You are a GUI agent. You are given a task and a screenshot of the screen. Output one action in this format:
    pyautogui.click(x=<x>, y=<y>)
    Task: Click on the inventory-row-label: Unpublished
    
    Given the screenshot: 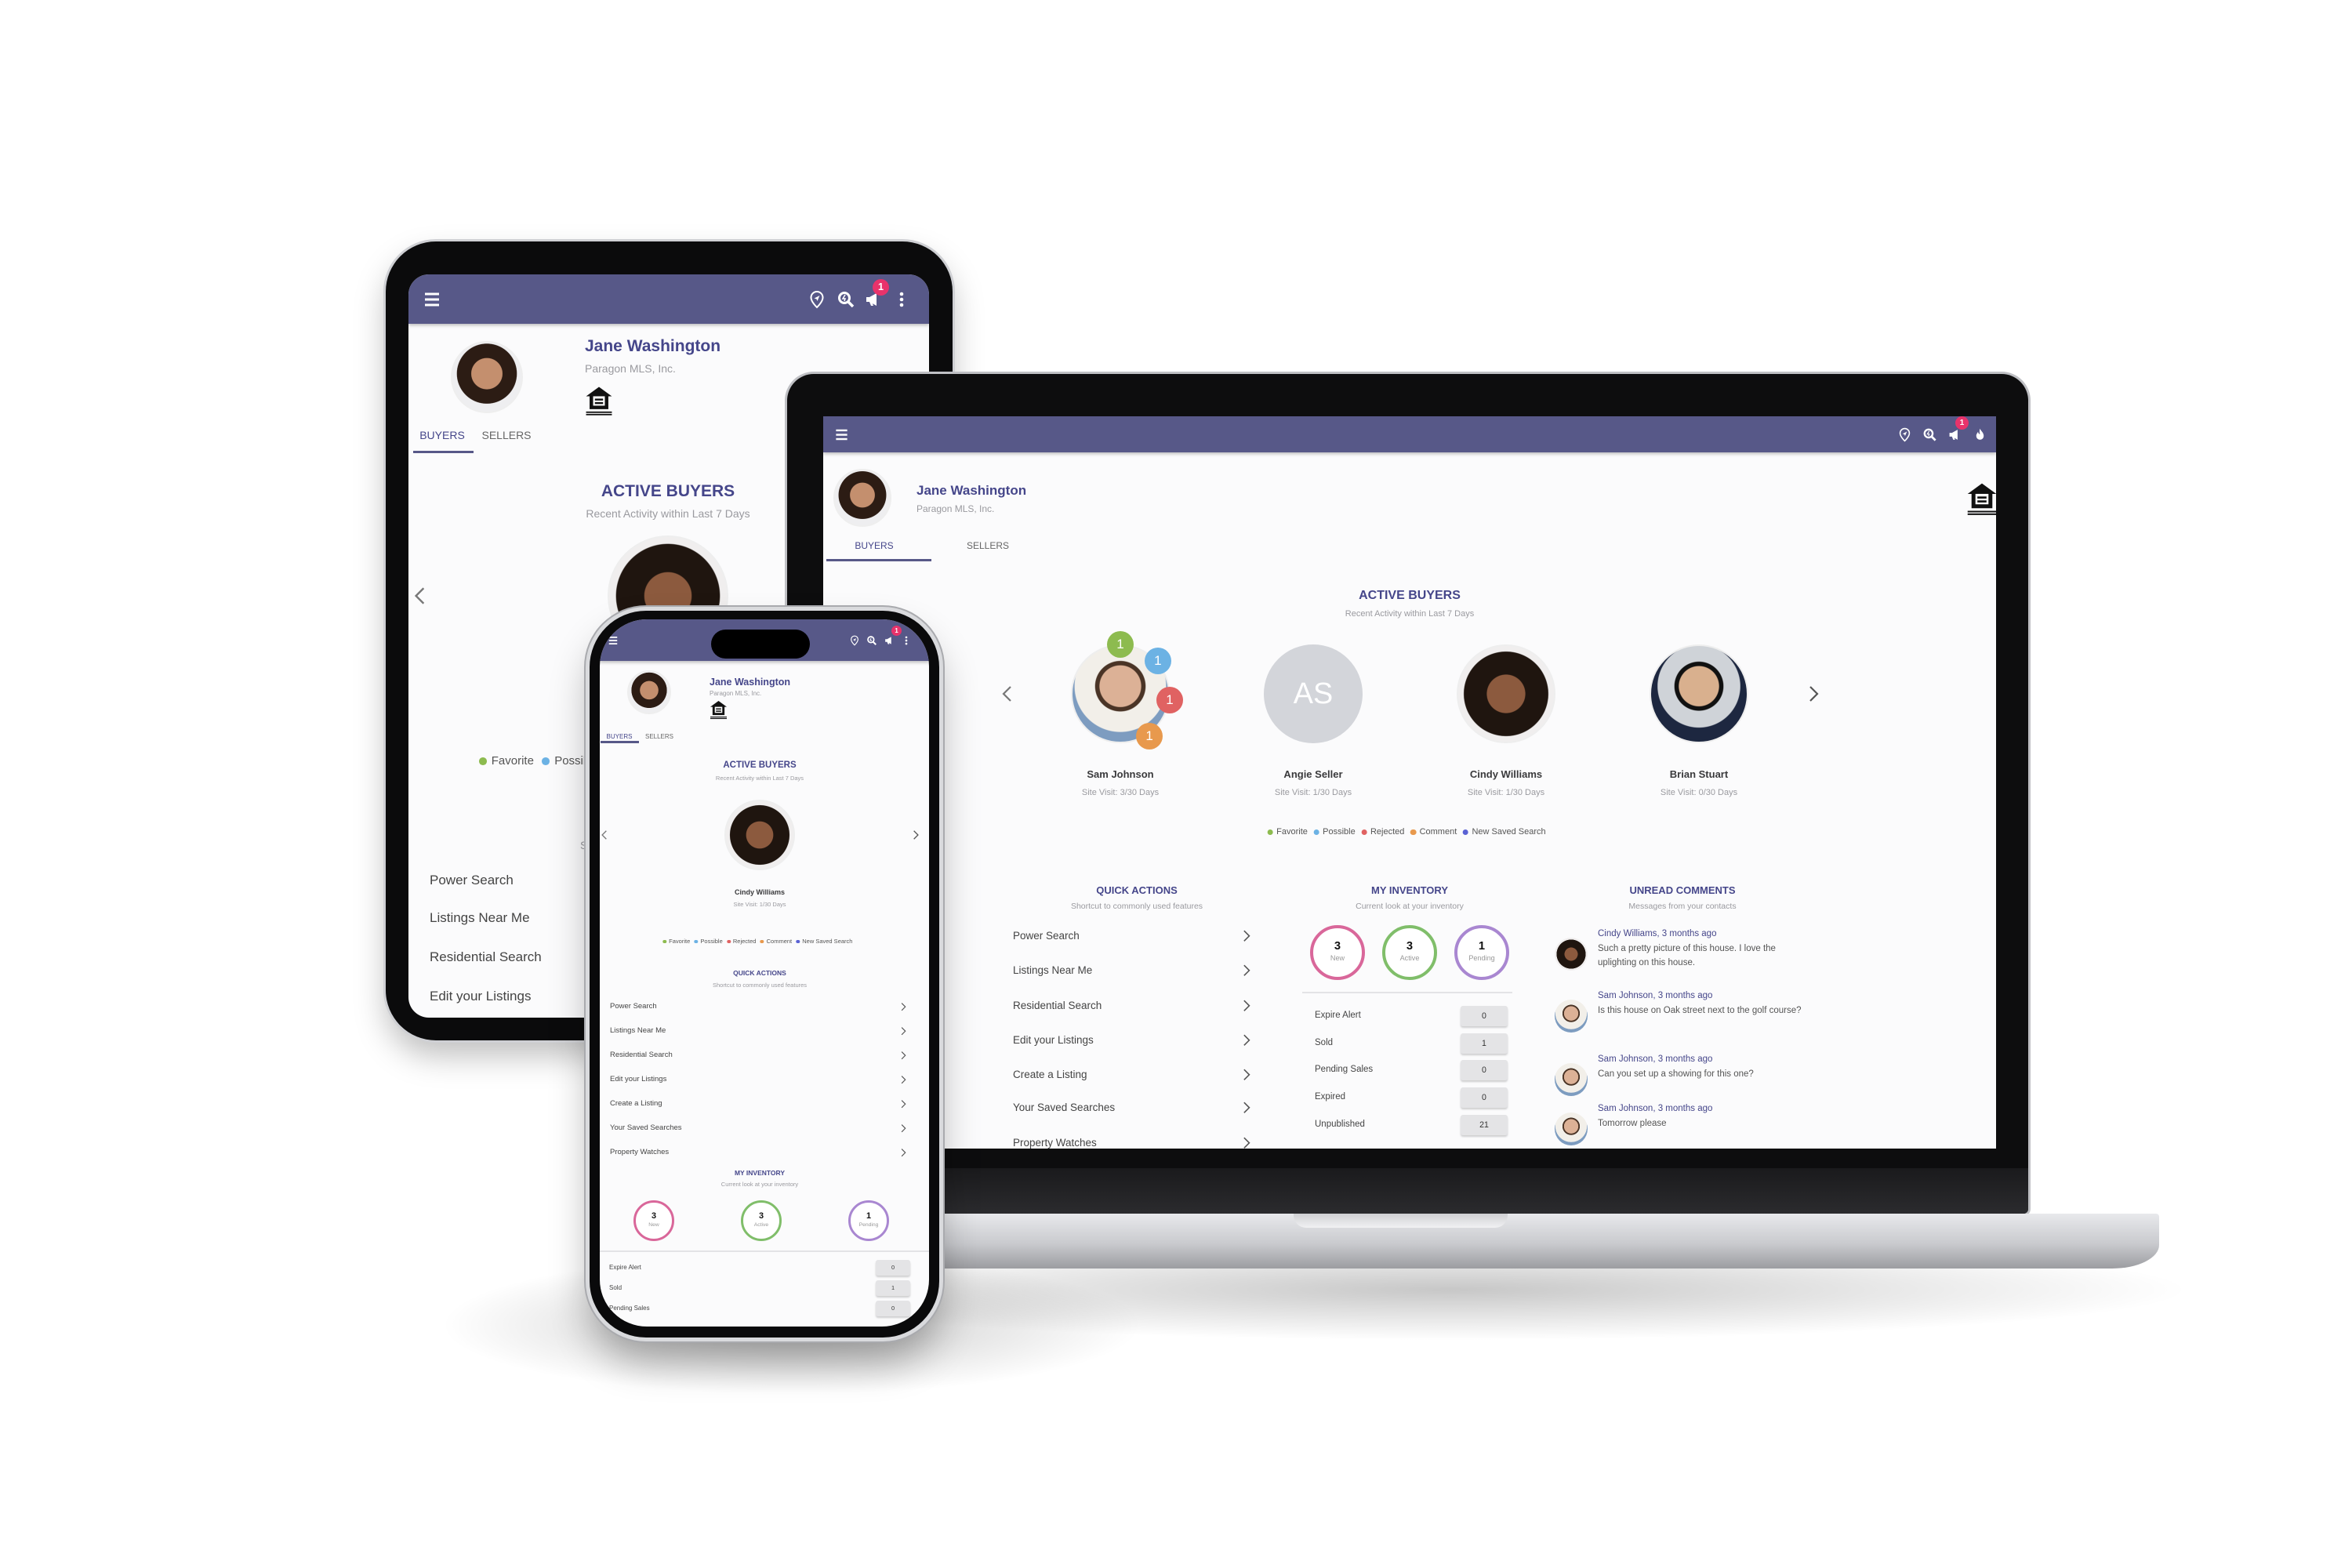 What is the action you would take?
    pyautogui.click(x=1340, y=1125)
    